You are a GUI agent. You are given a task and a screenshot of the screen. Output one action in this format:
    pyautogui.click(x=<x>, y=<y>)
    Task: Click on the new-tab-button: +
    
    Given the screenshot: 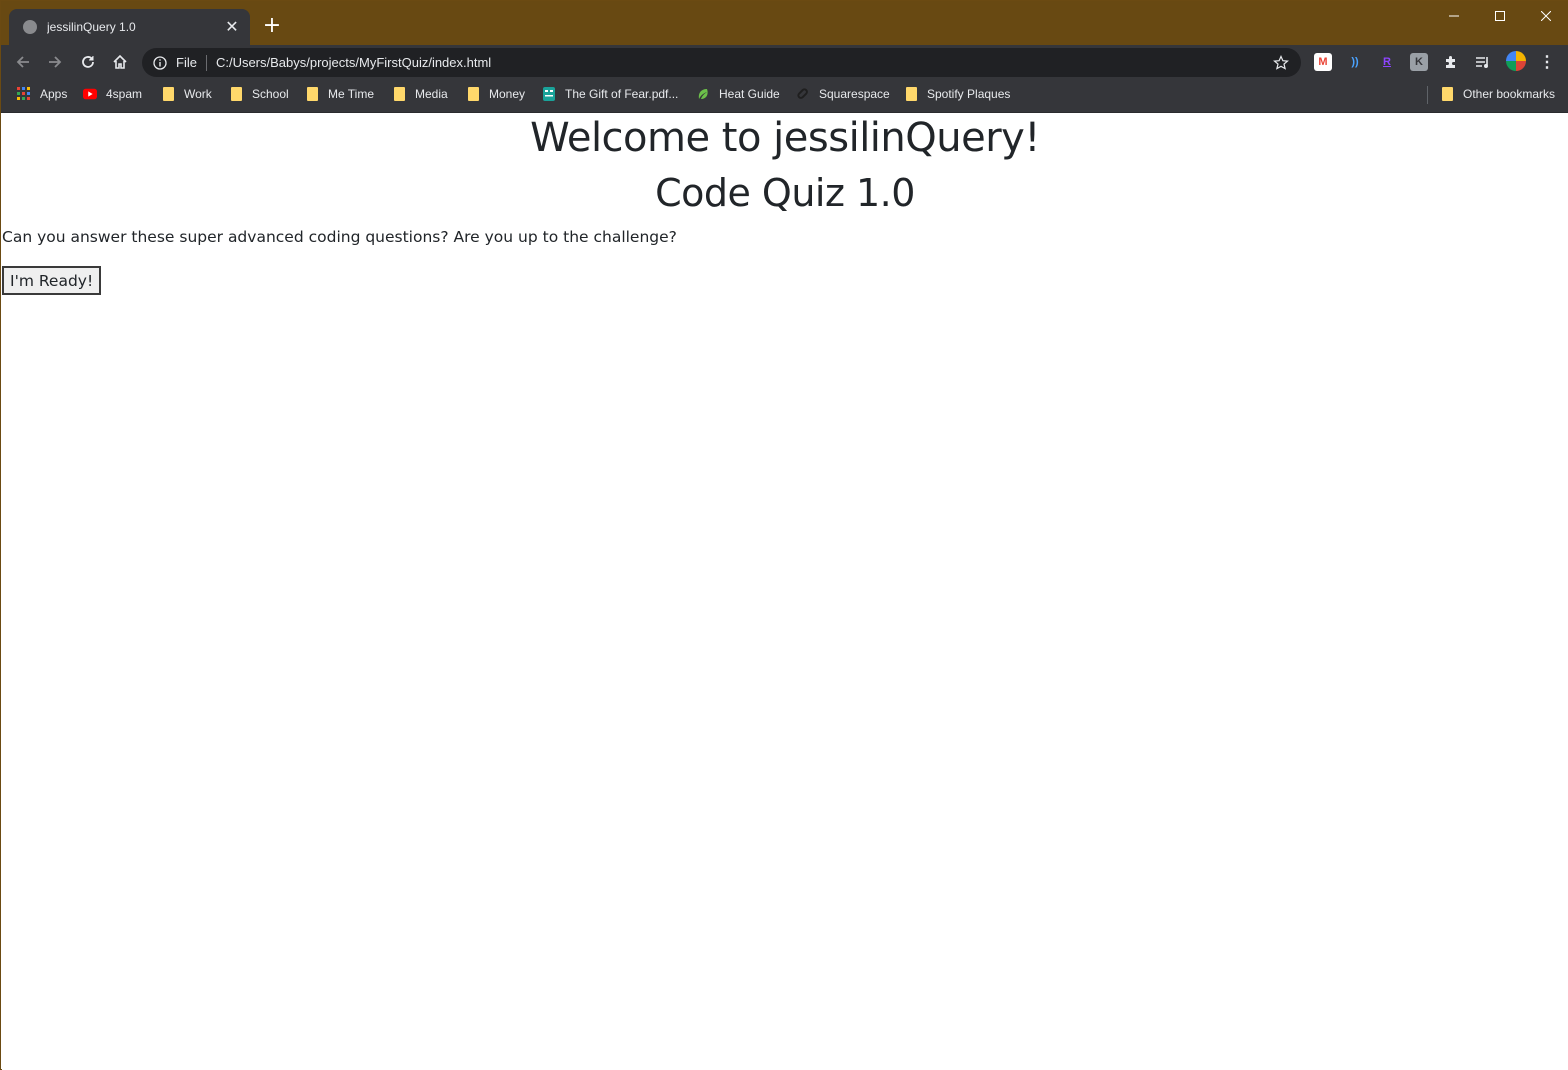 What is the action you would take?
    pyautogui.click(x=272, y=27)
    